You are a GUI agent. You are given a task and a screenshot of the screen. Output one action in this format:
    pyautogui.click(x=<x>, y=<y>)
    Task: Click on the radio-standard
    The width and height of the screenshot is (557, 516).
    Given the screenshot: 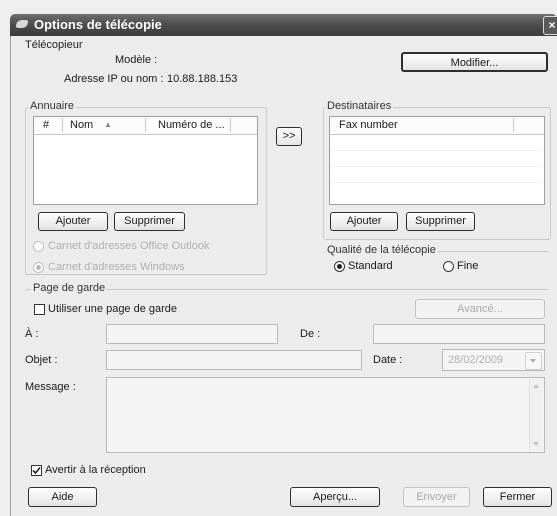 What is the action you would take?
    pyautogui.click(x=339, y=266)
    